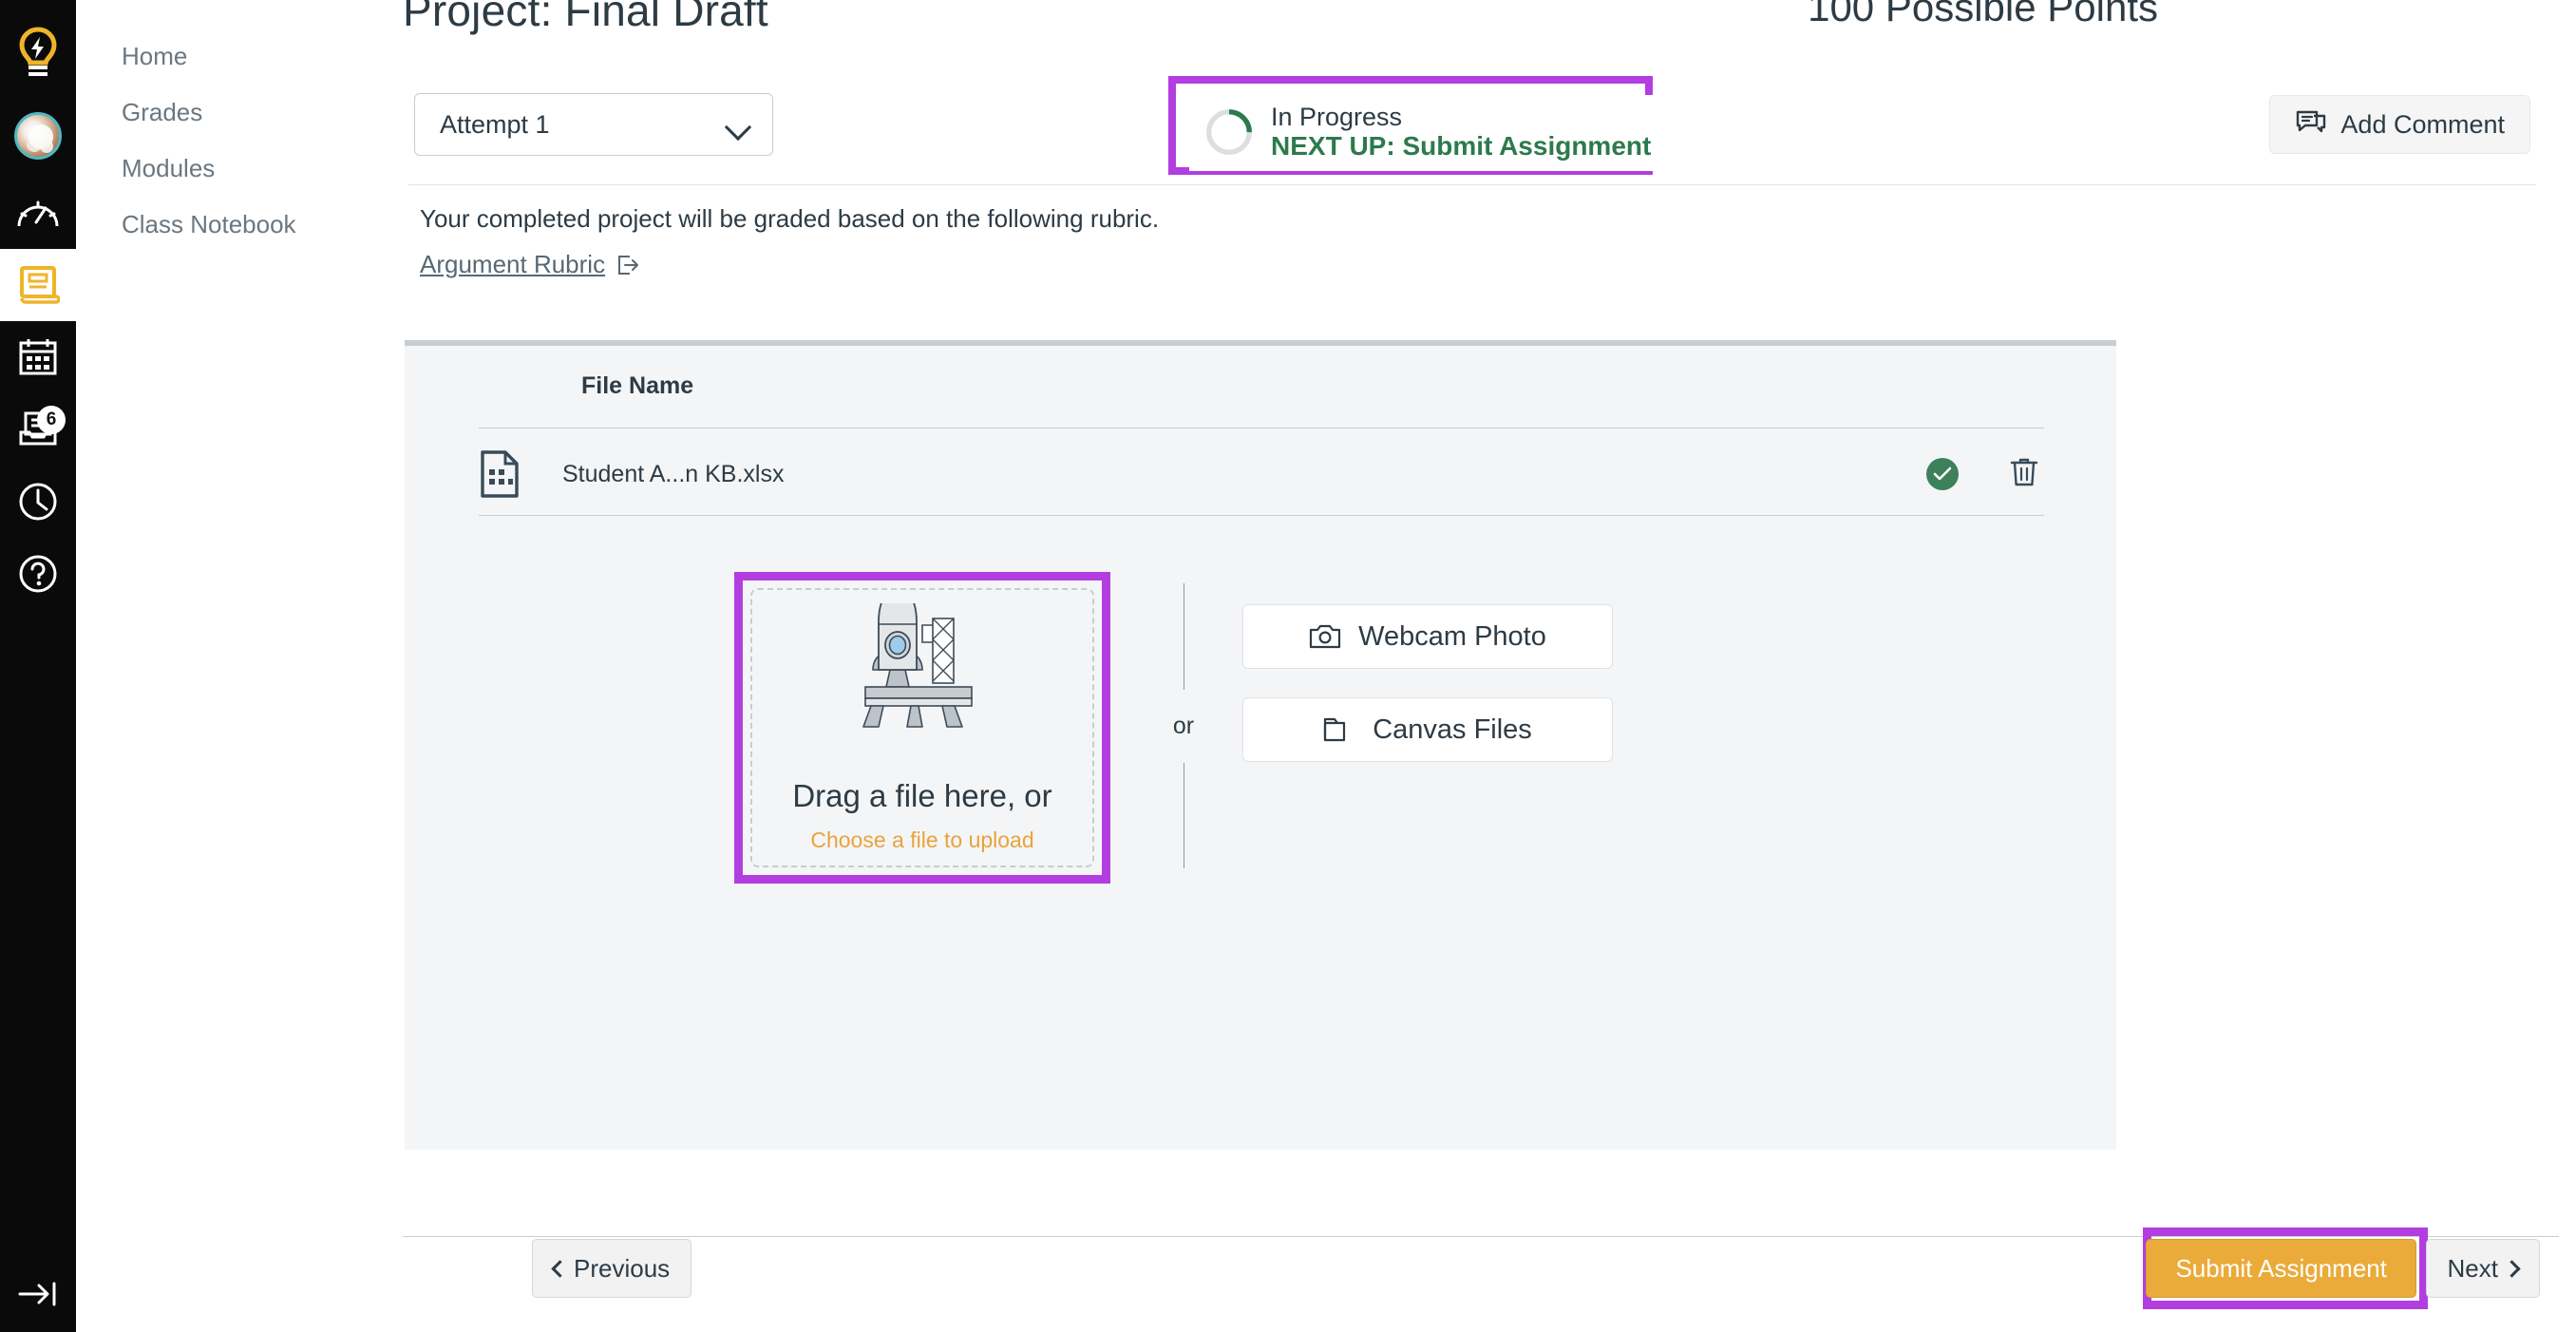  I want to click on global-nav-item-inbox: 6, so click(38, 429).